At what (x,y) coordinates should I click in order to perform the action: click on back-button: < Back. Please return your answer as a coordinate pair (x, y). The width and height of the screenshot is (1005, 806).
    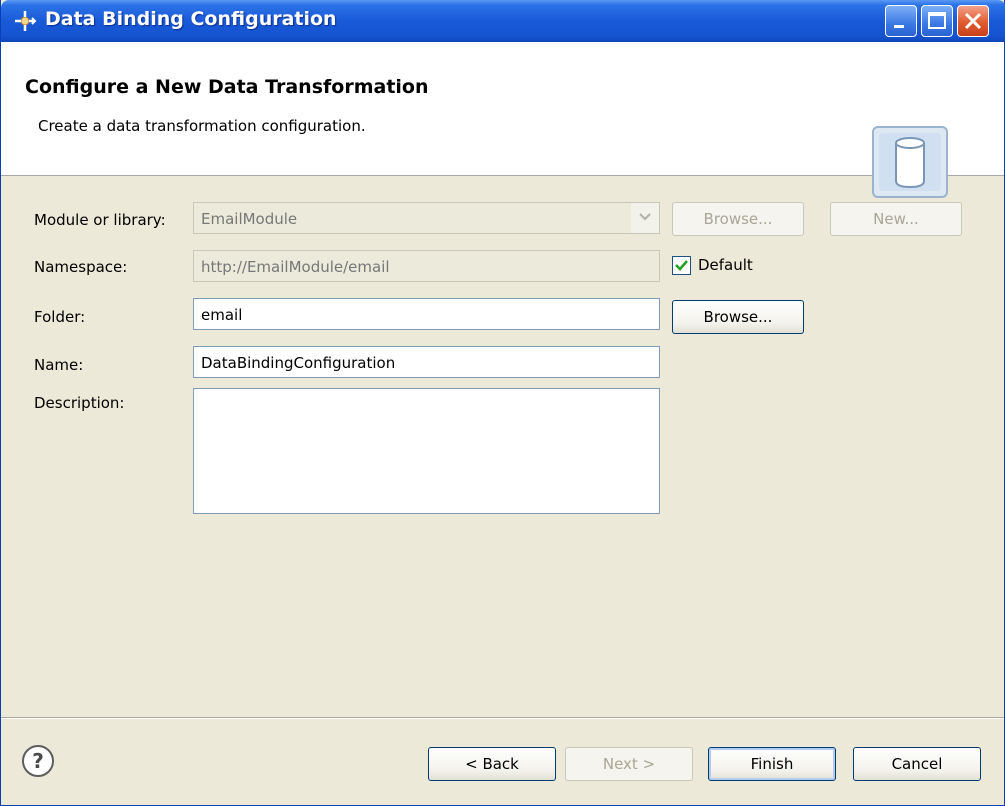
    Looking at the image, I should click on (492, 764).